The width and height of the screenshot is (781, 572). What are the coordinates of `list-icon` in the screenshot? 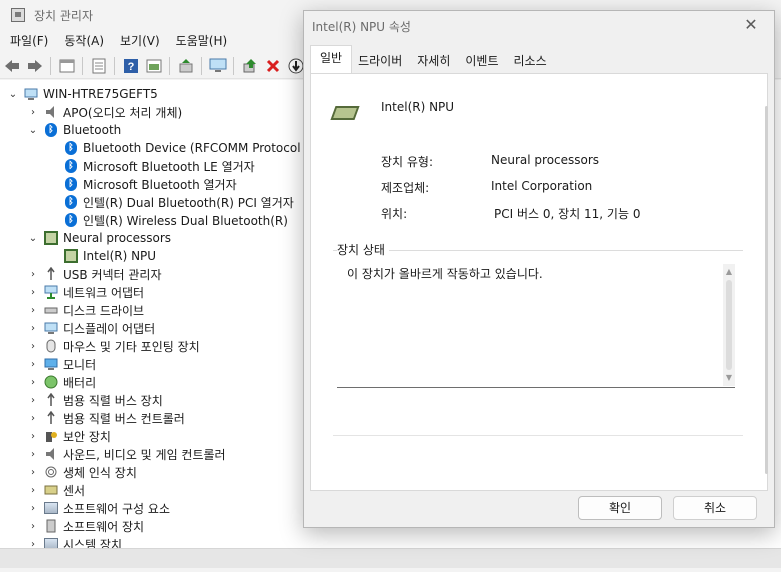 It's located at (99, 66).